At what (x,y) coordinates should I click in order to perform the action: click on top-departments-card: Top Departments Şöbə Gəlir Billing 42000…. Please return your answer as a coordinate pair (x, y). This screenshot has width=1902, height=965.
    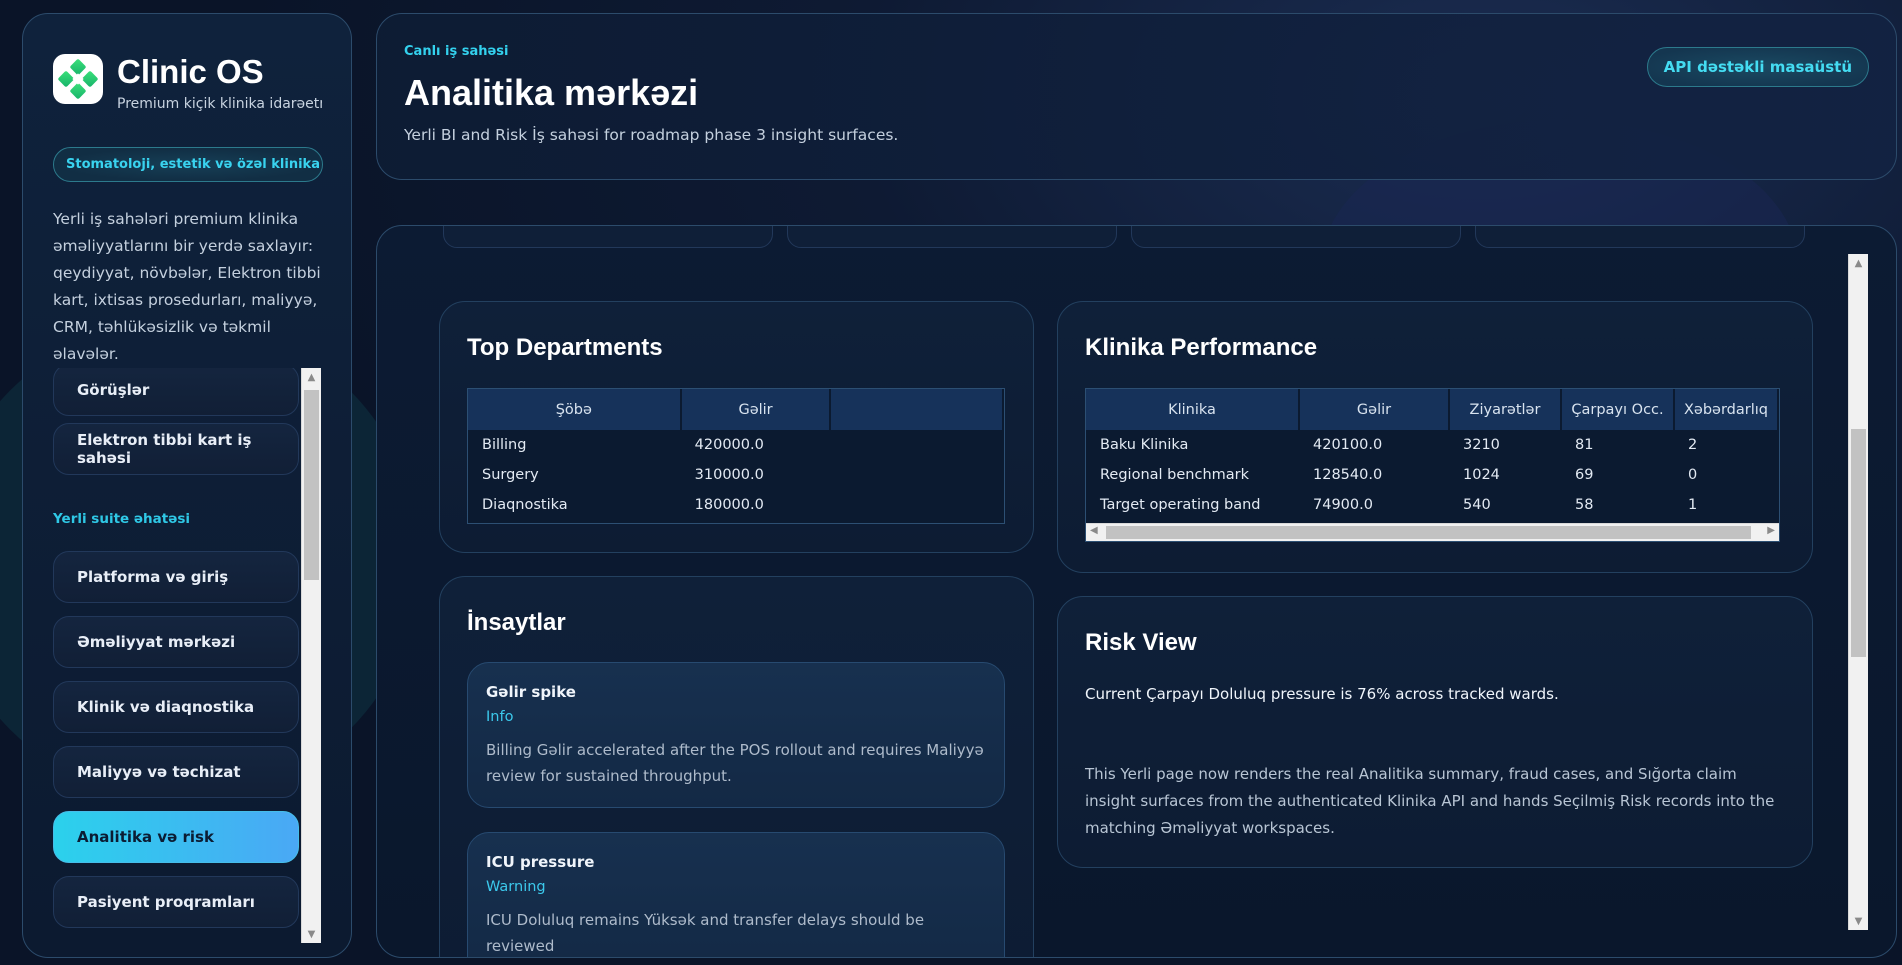
    Looking at the image, I should click on (736, 427).